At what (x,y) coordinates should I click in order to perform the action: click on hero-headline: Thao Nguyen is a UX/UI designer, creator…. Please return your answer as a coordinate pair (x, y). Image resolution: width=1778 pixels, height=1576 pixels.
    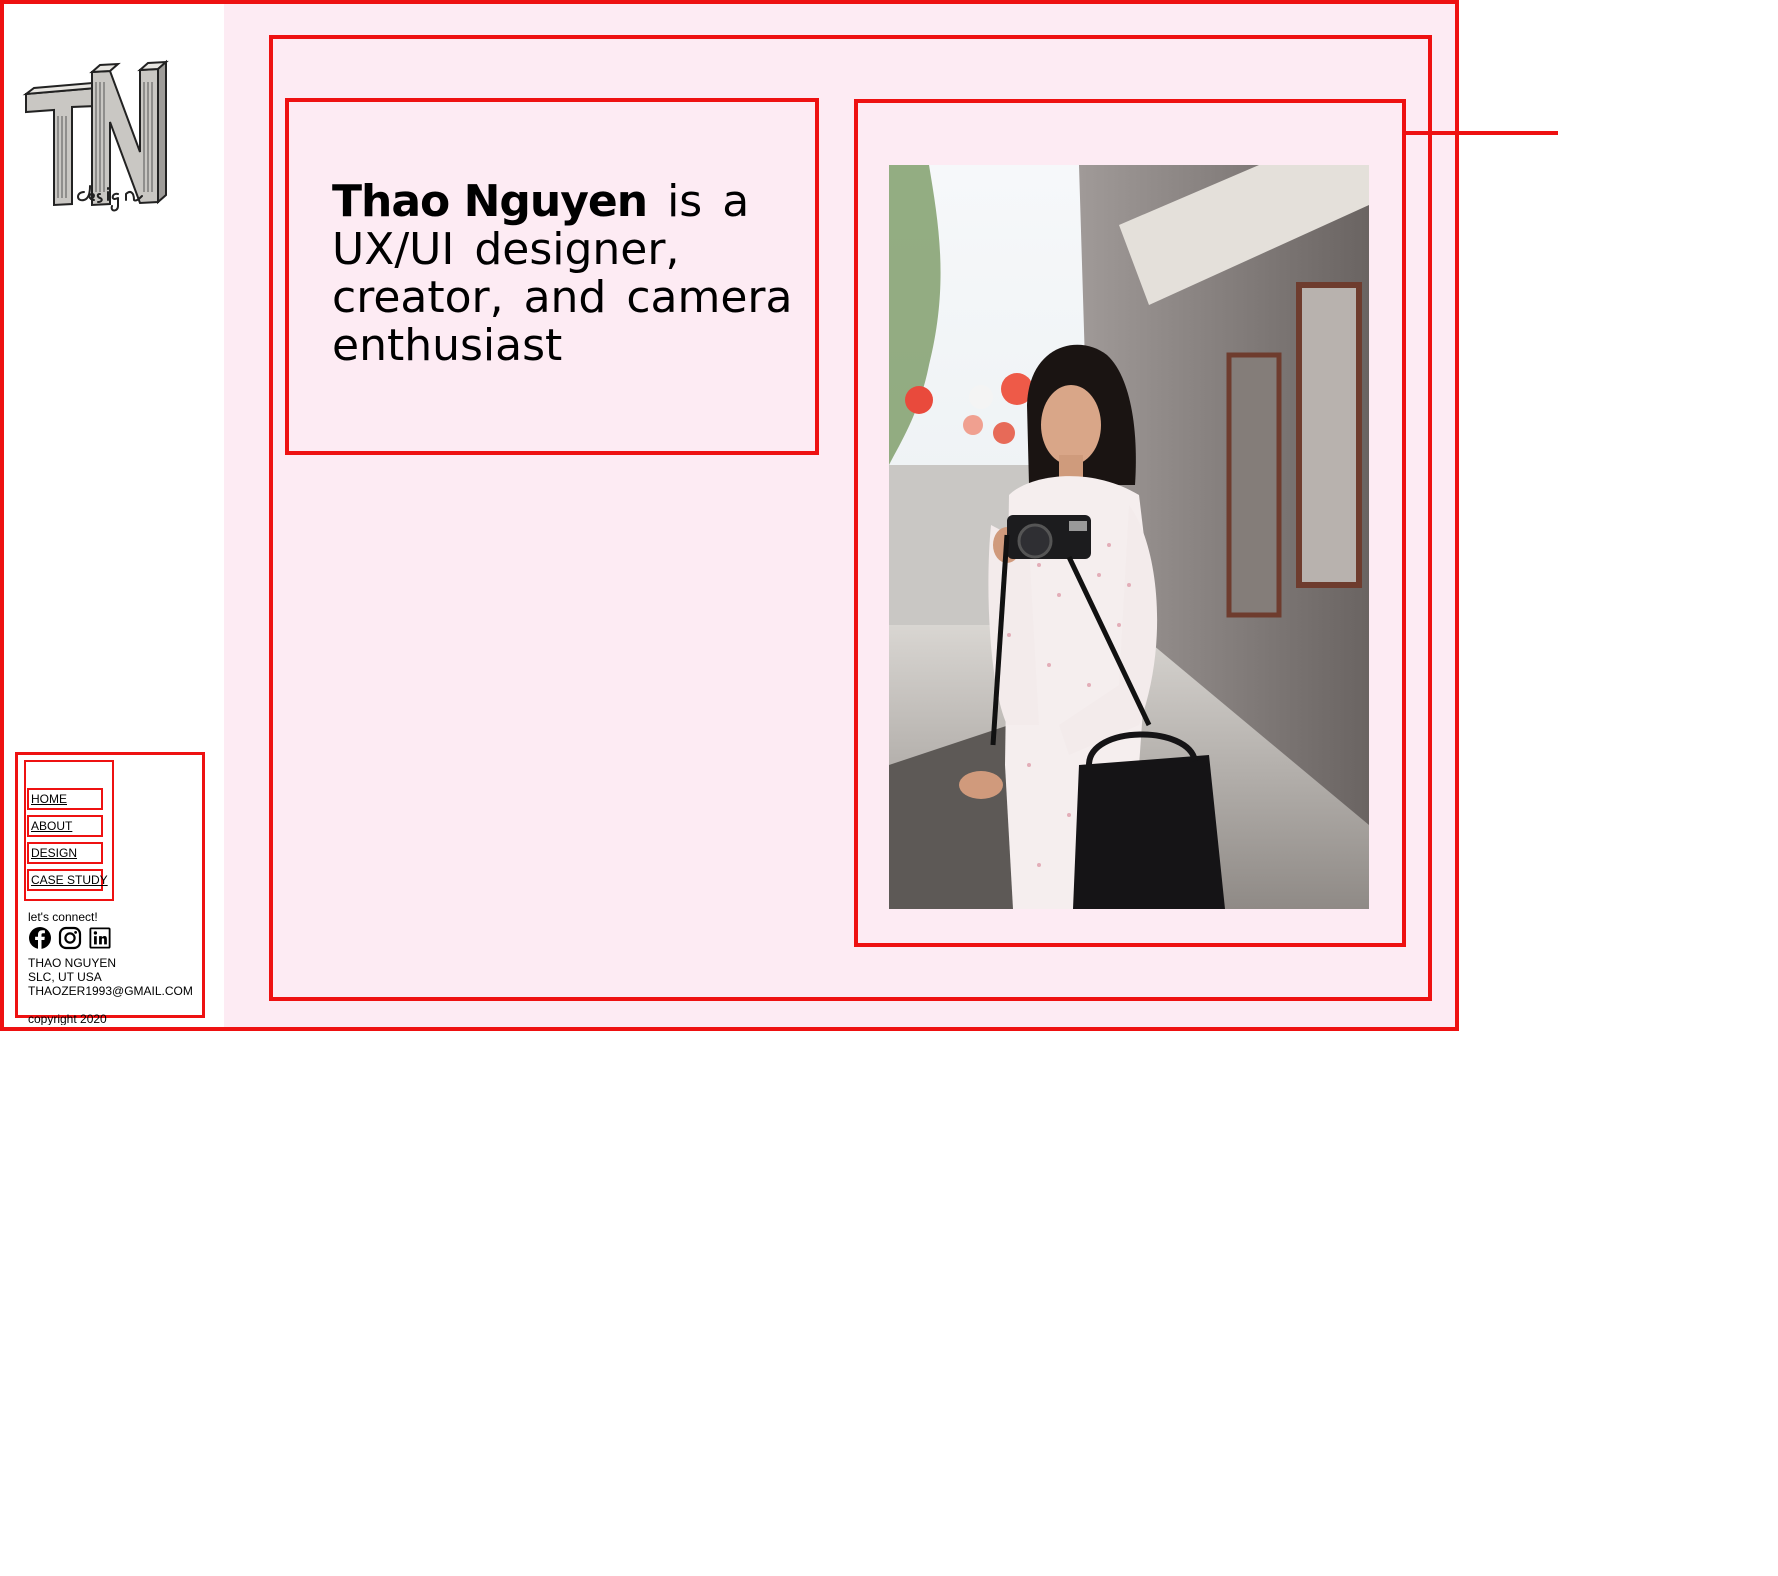
    Looking at the image, I should click on (567, 274).